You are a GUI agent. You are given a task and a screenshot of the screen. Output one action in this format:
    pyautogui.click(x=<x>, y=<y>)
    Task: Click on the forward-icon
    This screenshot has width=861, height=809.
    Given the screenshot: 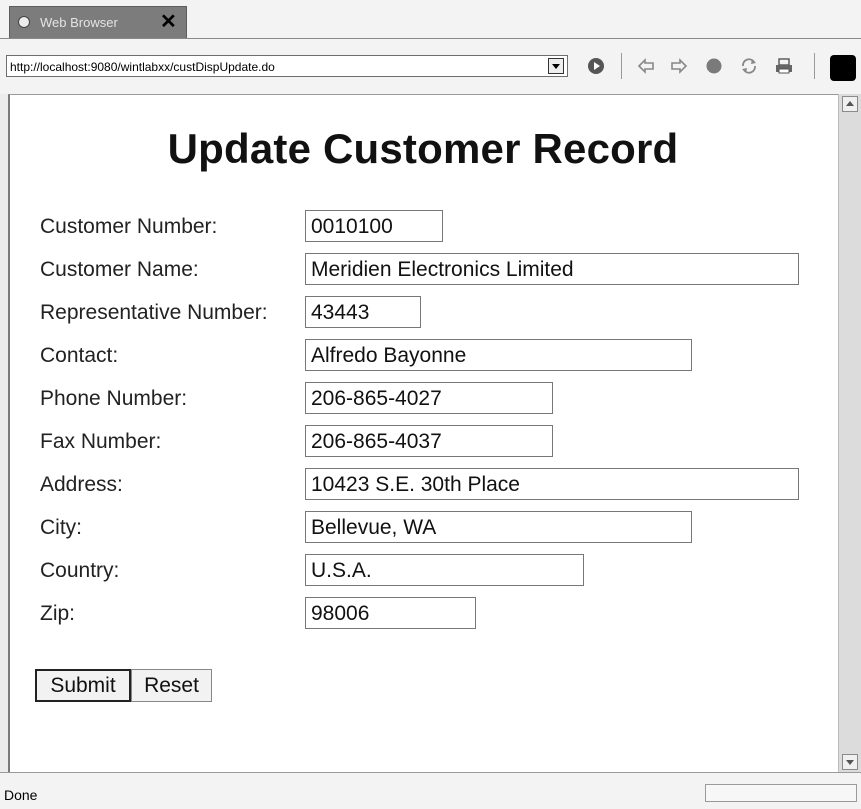 What is the action you would take?
    pyautogui.click(x=679, y=66)
    